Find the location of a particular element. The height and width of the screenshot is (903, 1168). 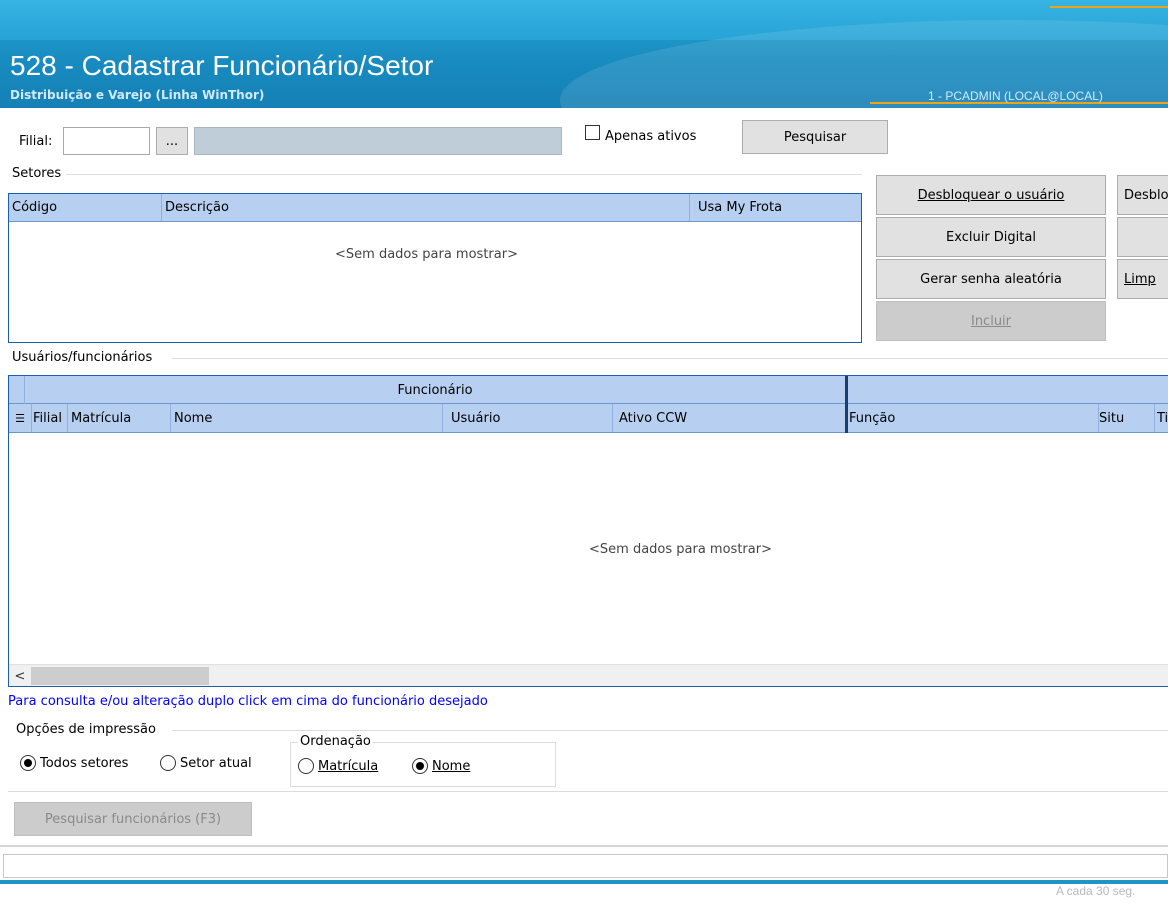

extra-action-button is located at coordinates (1142, 237).